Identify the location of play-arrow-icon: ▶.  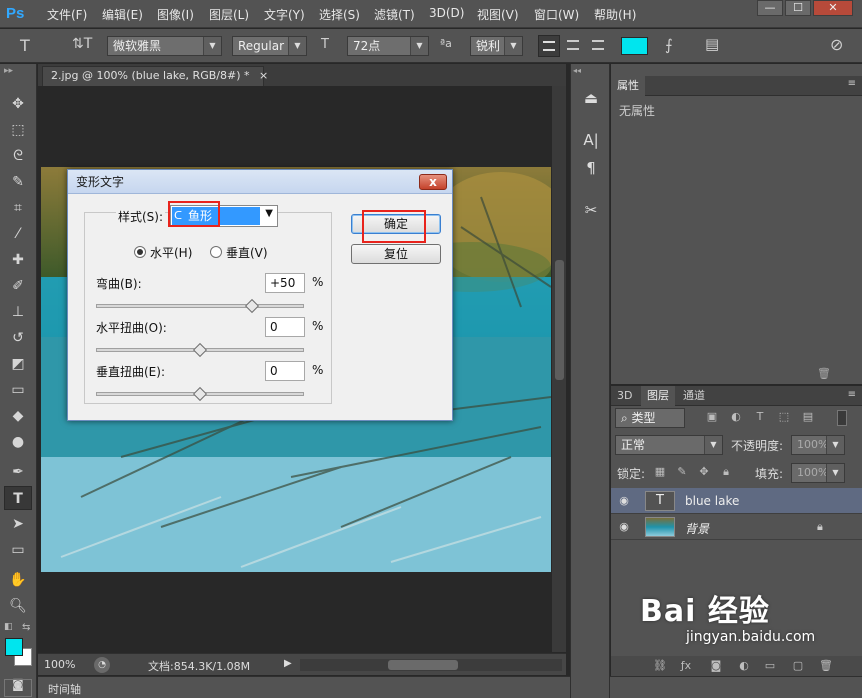
(288, 663).